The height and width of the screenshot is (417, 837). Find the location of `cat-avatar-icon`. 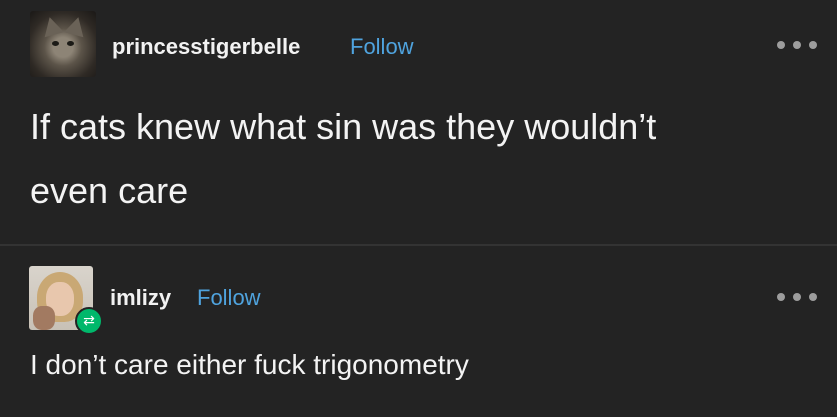

cat-avatar-icon is located at coordinates (63, 44).